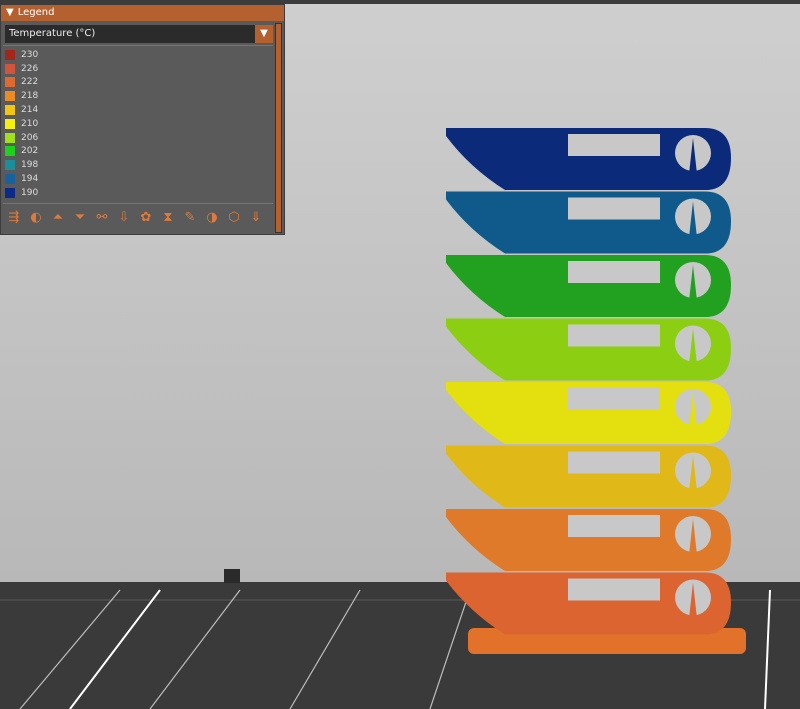 The width and height of the screenshot is (800, 709). I want to click on retractions-icon: ⏶, so click(58, 218).